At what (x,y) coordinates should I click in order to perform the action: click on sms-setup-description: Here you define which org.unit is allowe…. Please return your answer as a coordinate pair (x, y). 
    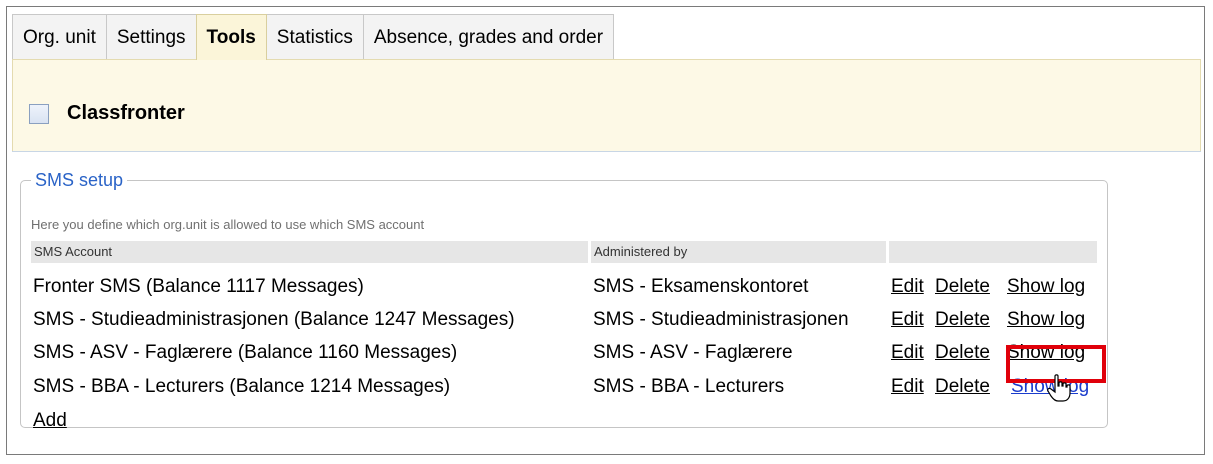
    Looking at the image, I should click on (228, 224).